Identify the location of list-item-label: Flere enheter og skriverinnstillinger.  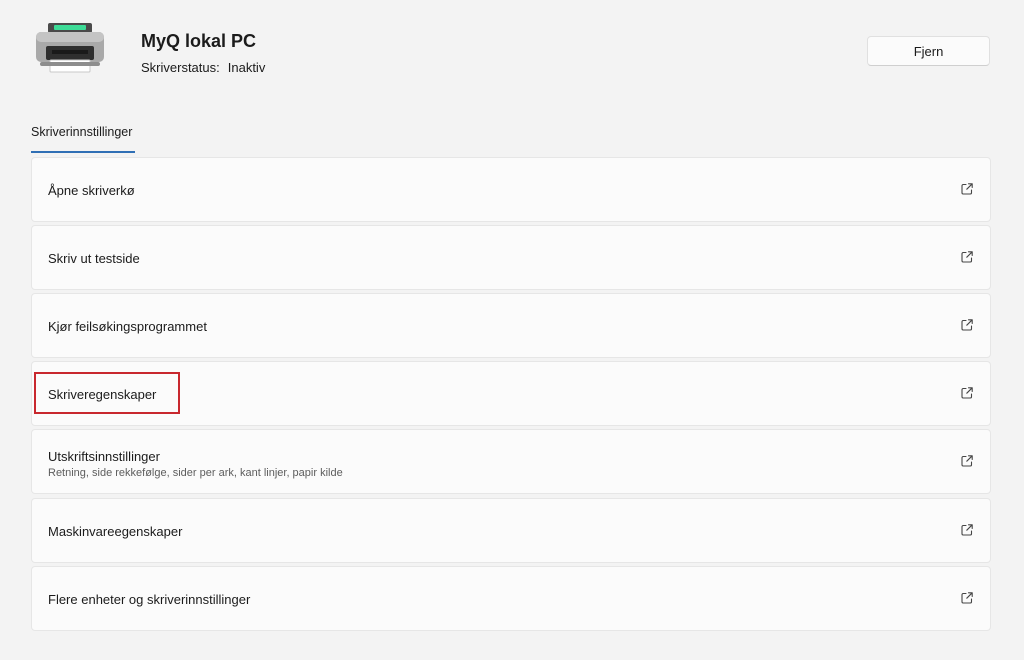
(149, 599).